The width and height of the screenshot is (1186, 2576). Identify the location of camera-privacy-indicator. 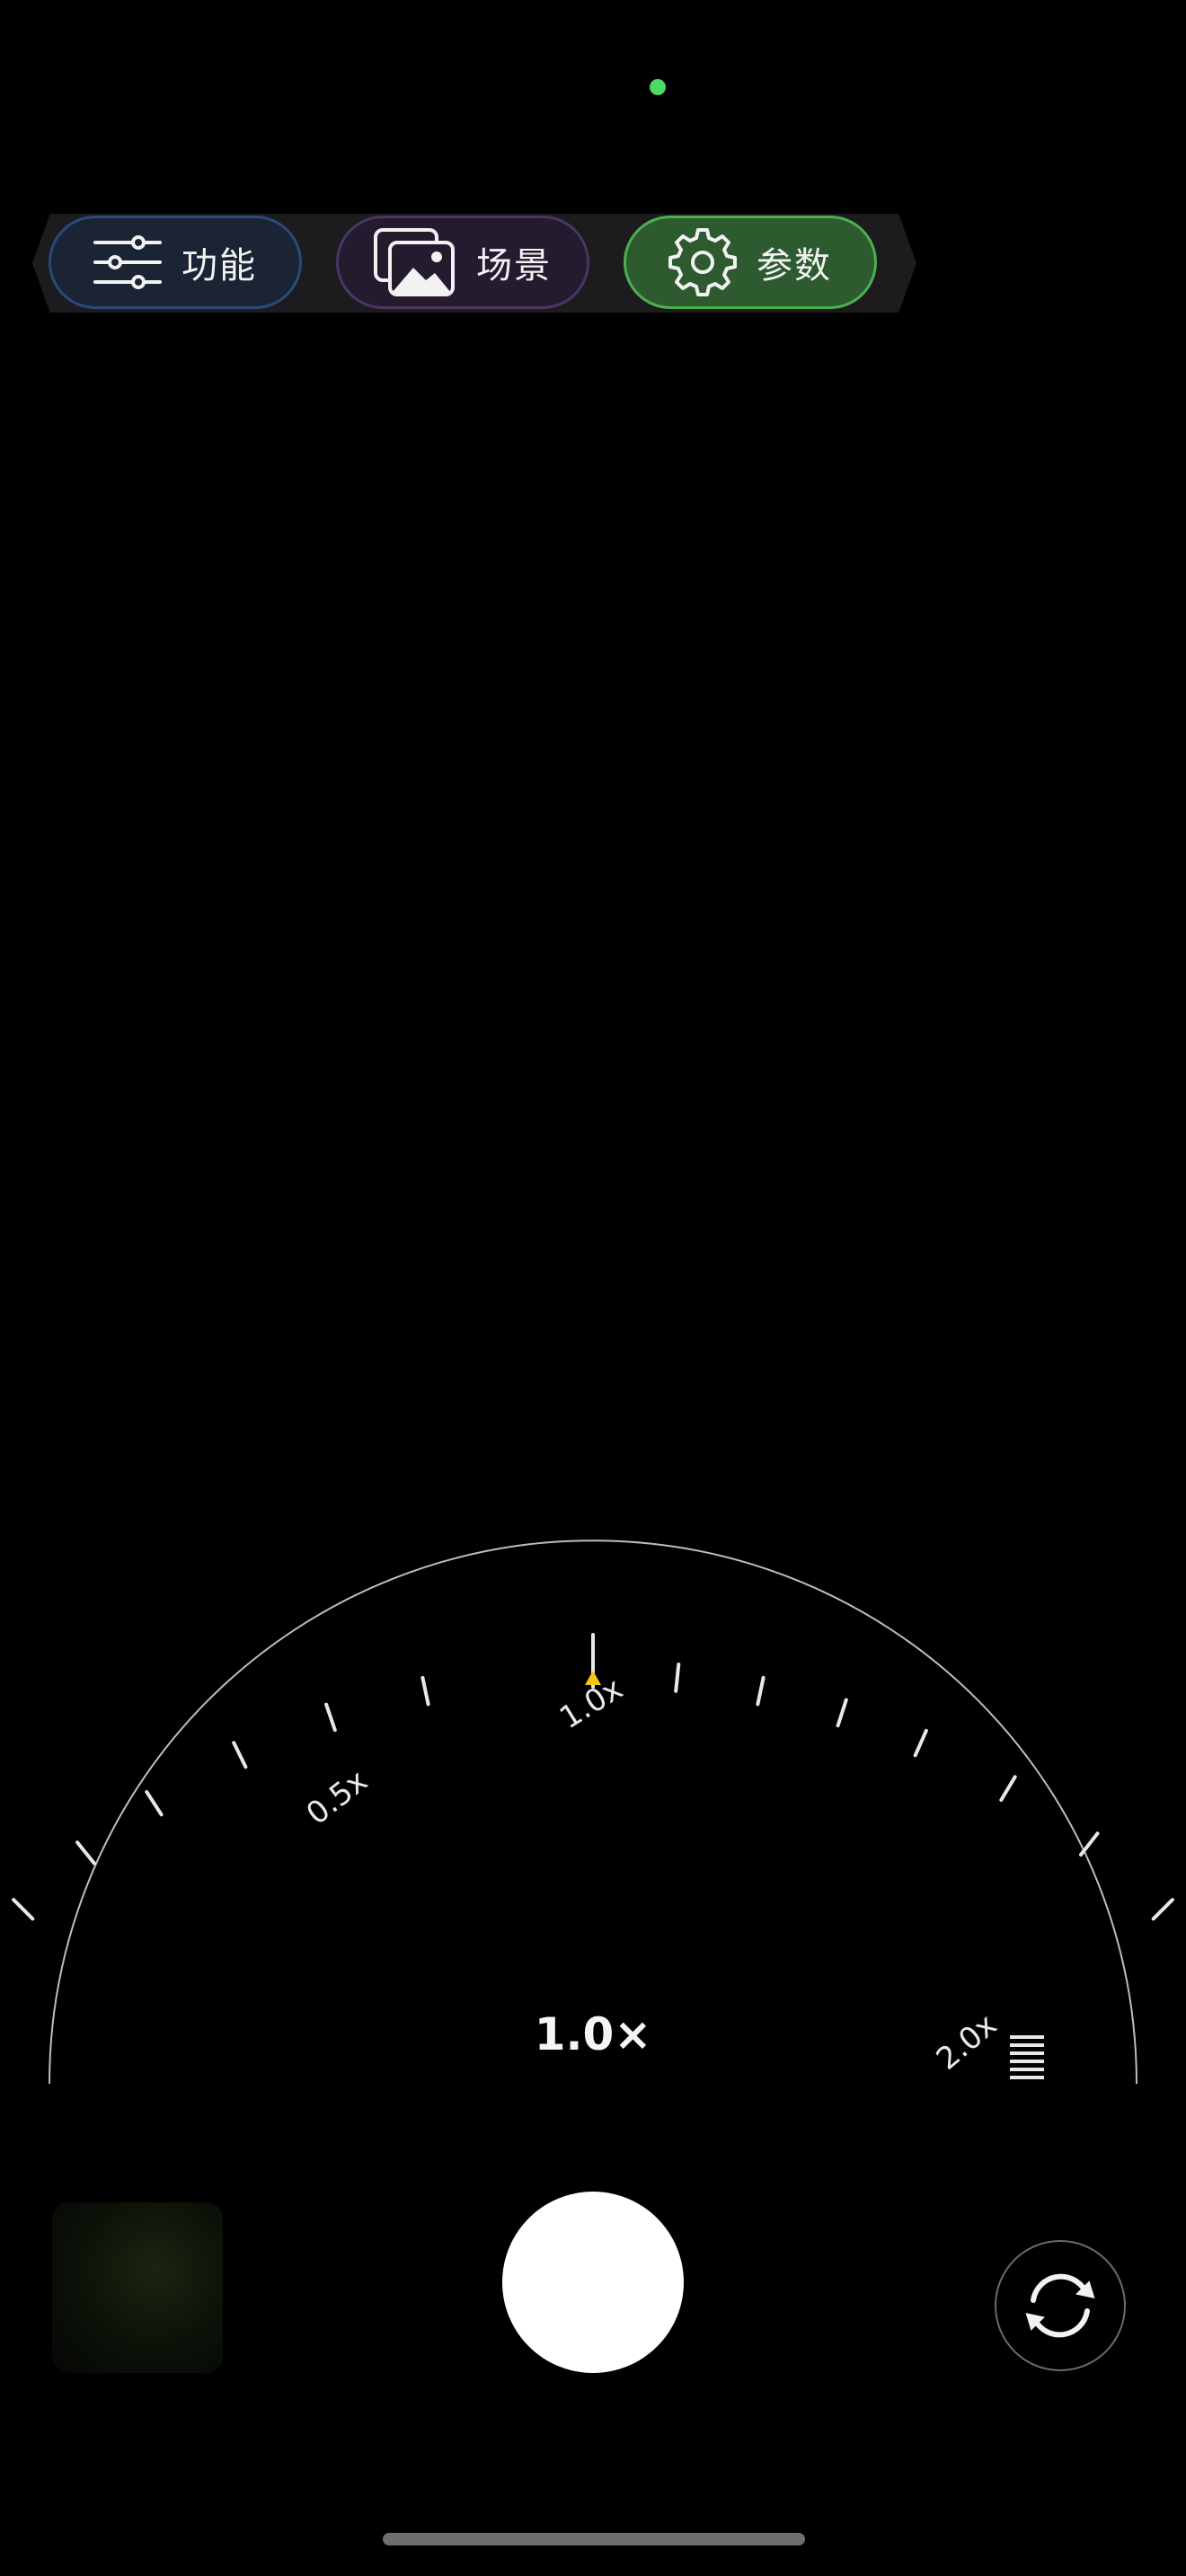
(658, 87).